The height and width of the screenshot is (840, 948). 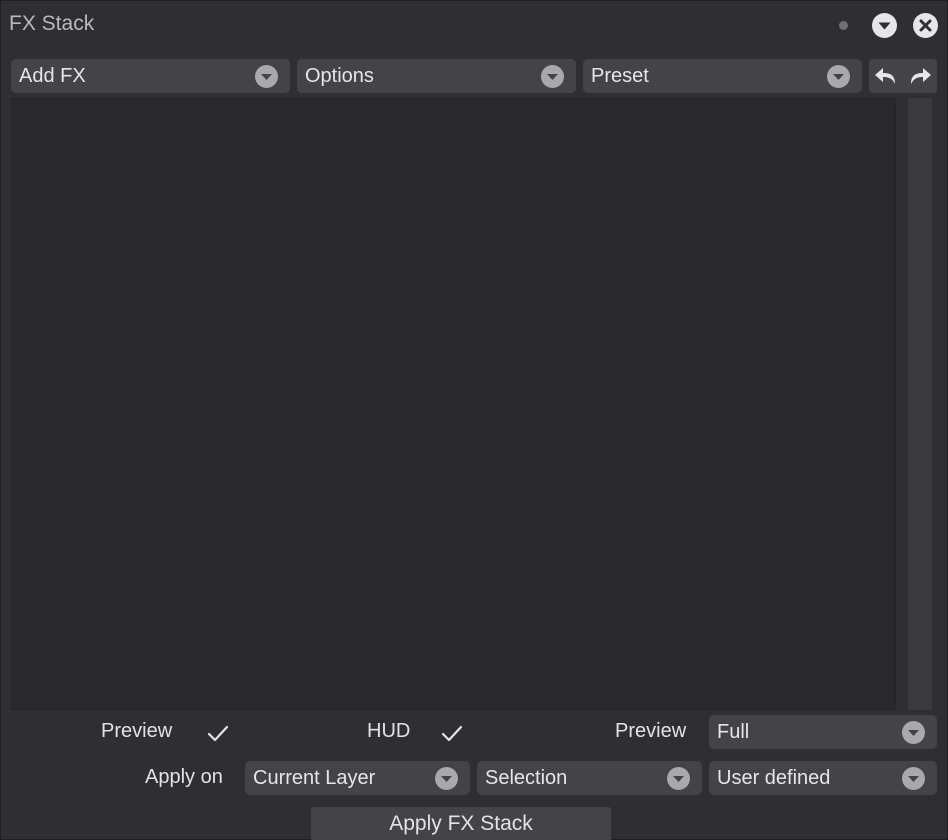 What do you see at coordinates (436, 76) in the screenshot?
I see `options-dropdown: Options` at bounding box center [436, 76].